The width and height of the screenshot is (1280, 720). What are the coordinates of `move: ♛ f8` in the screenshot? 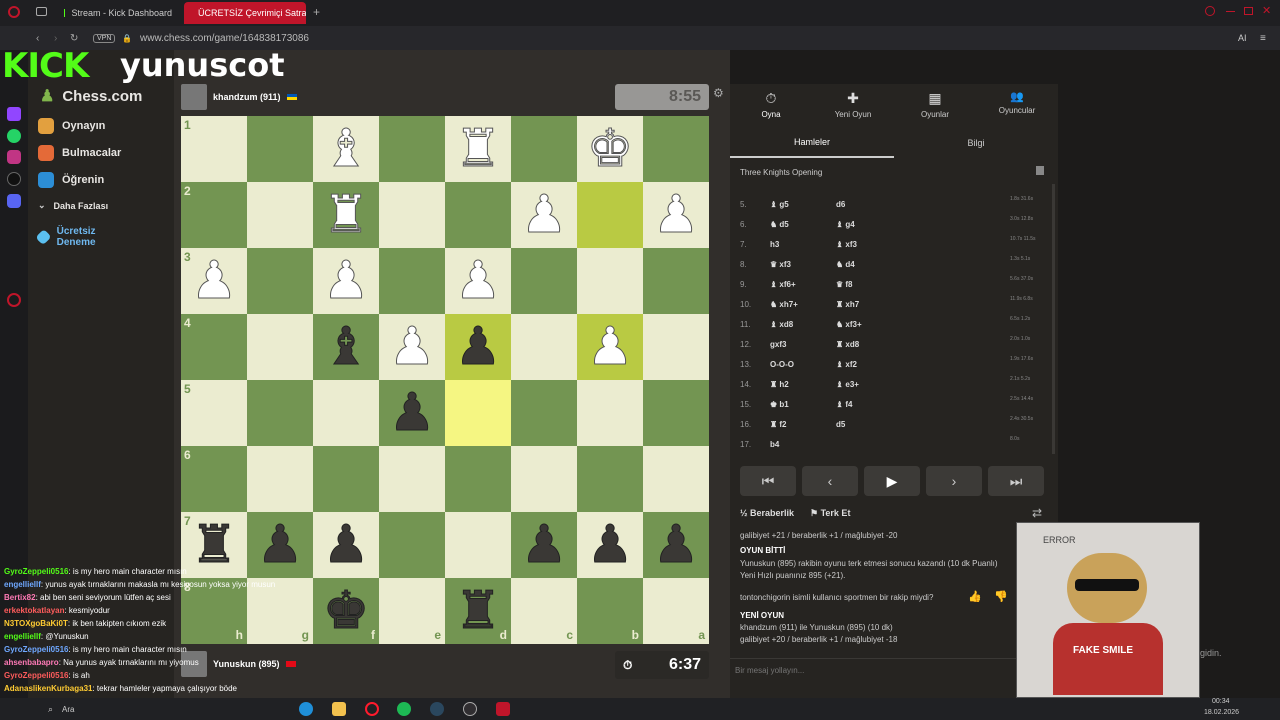 It's located at (869, 284).